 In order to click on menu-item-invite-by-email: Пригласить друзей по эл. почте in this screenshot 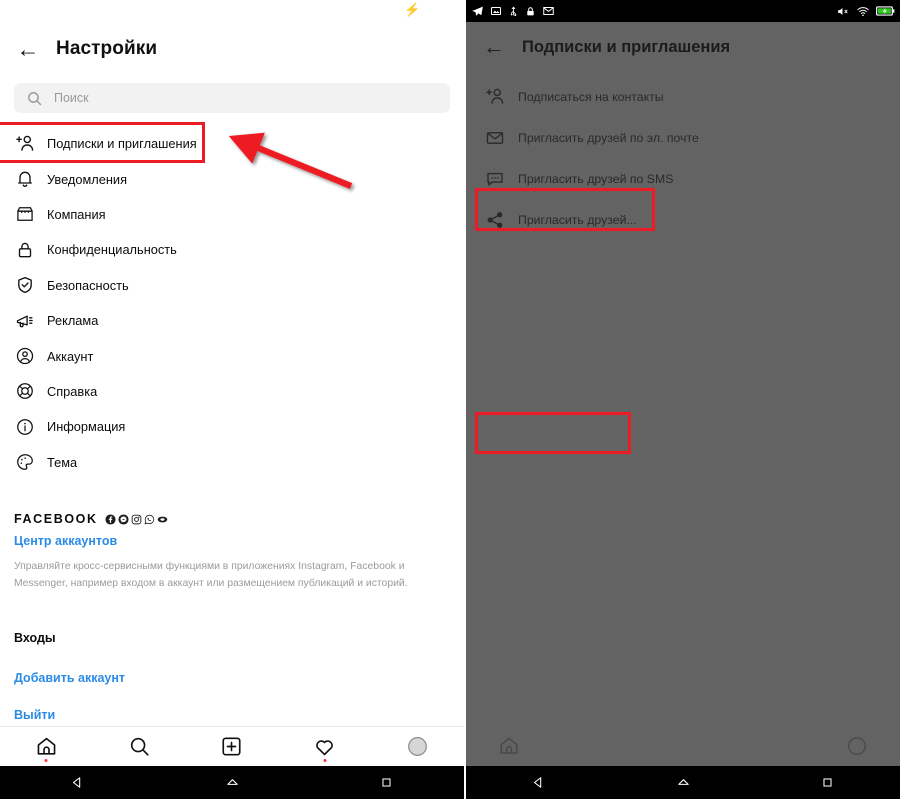, I will do `click(683, 137)`.